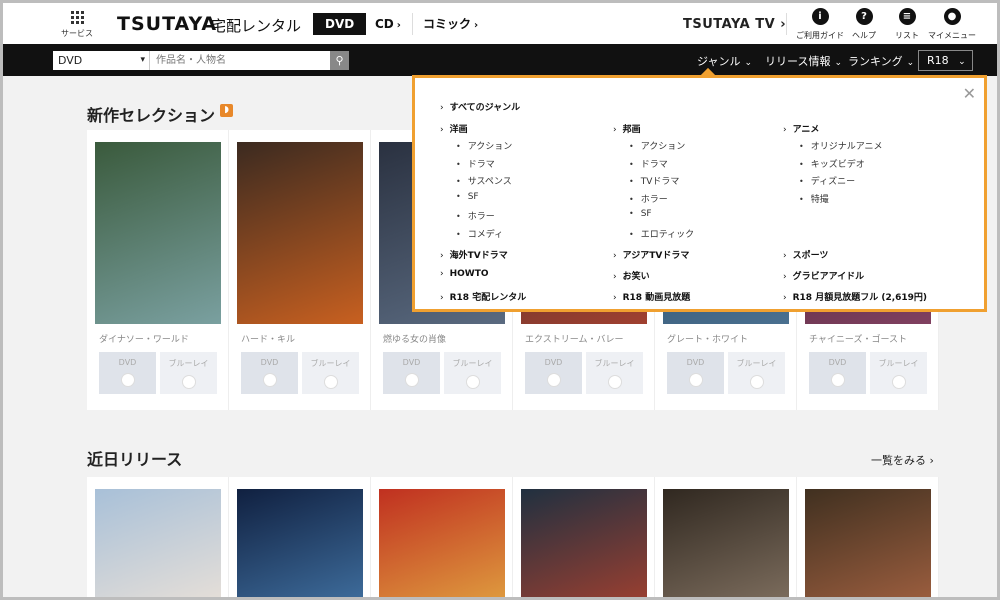 This screenshot has height=600, width=1000. I want to click on movie-title: ダイナソー・ワールド, so click(160, 338).